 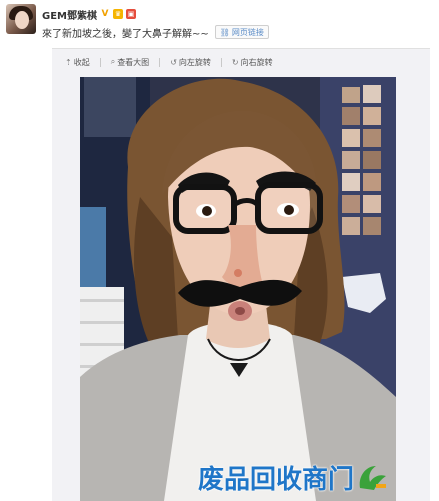 I want to click on collapse-button: ⇡ 收起, so click(x=77, y=62).